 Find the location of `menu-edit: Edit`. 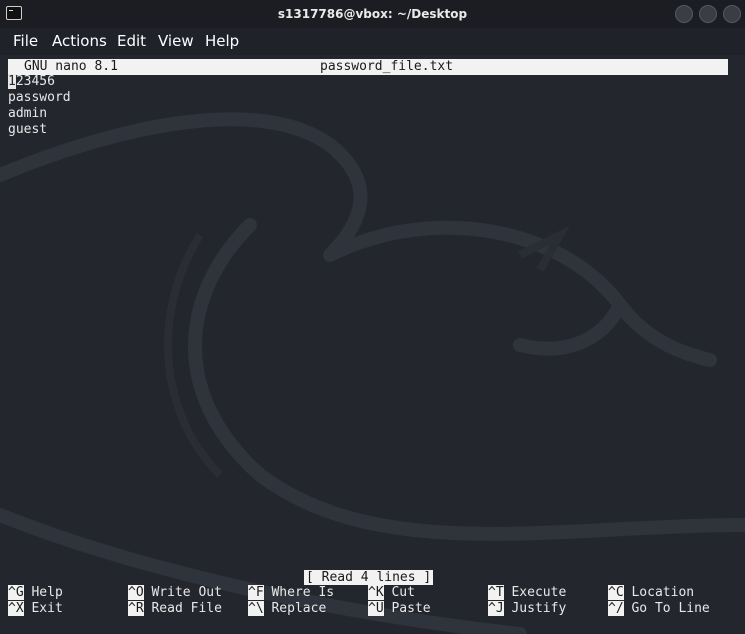

menu-edit: Edit is located at coordinates (131, 41).